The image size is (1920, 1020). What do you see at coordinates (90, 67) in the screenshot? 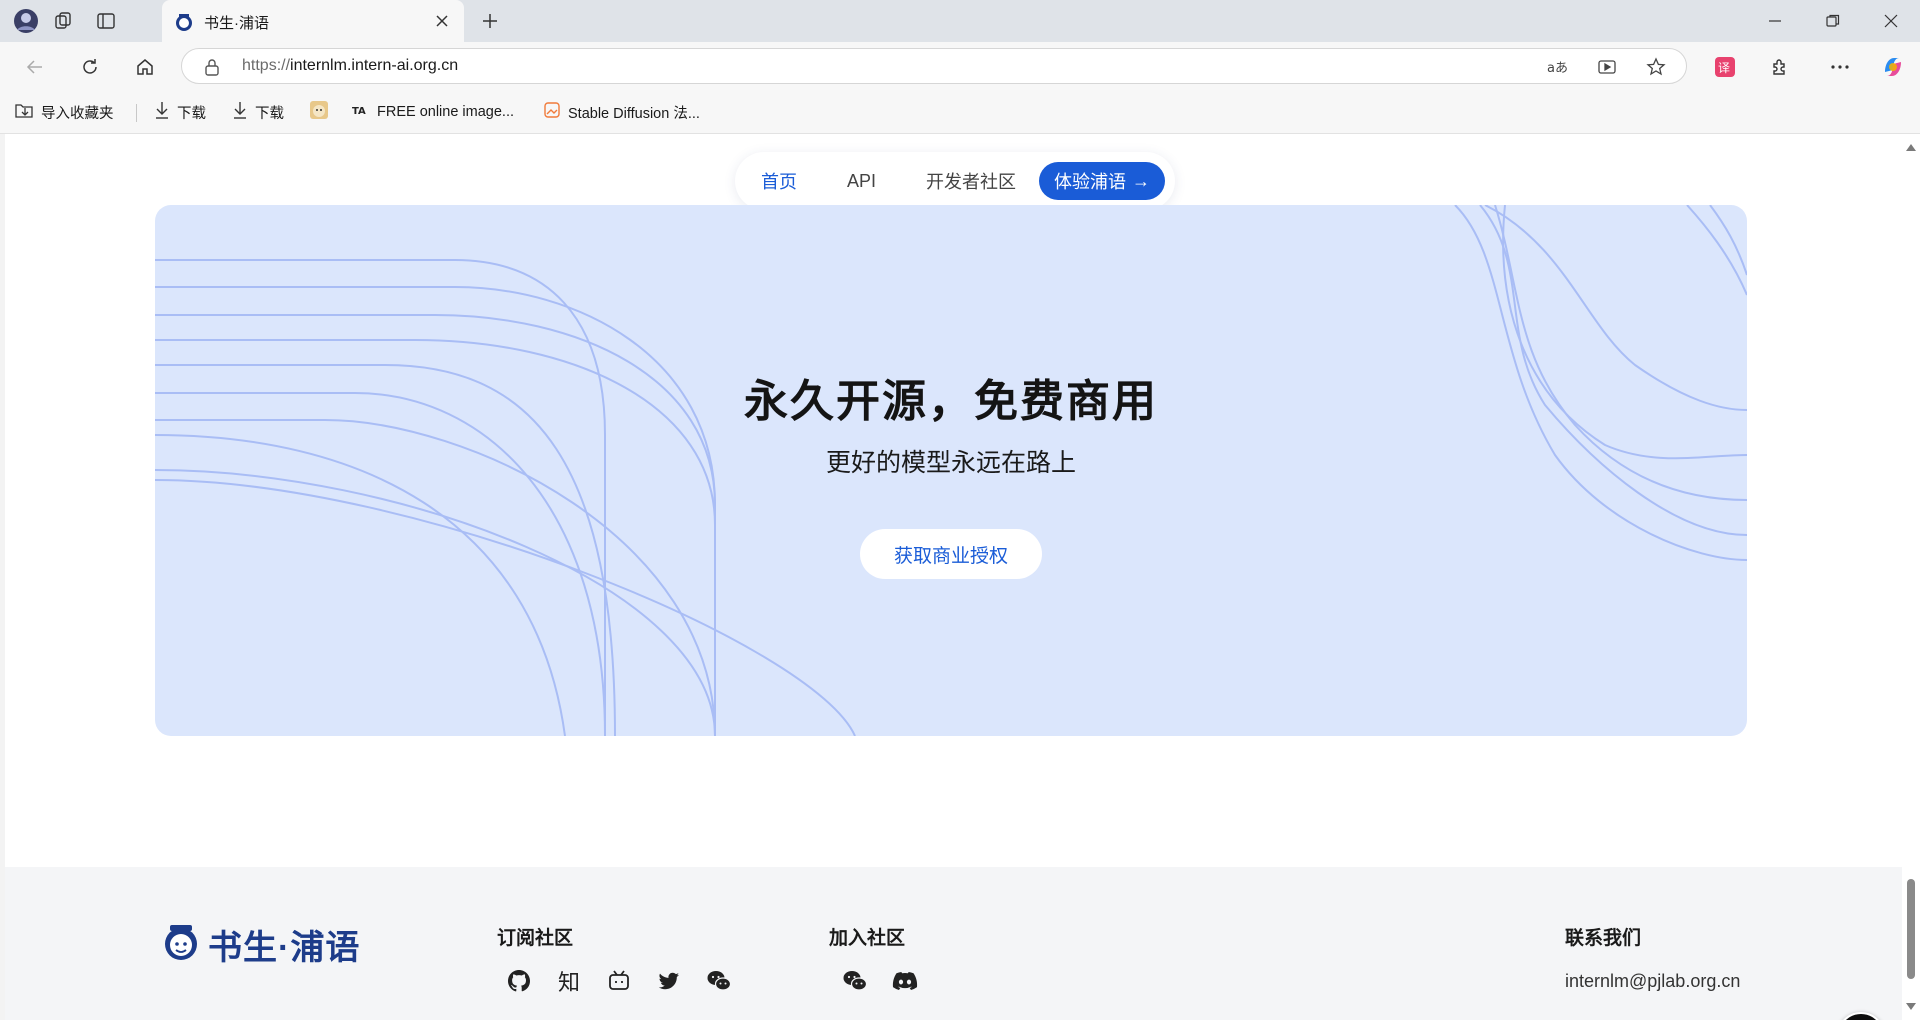
I see `refresh-icon` at bounding box center [90, 67].